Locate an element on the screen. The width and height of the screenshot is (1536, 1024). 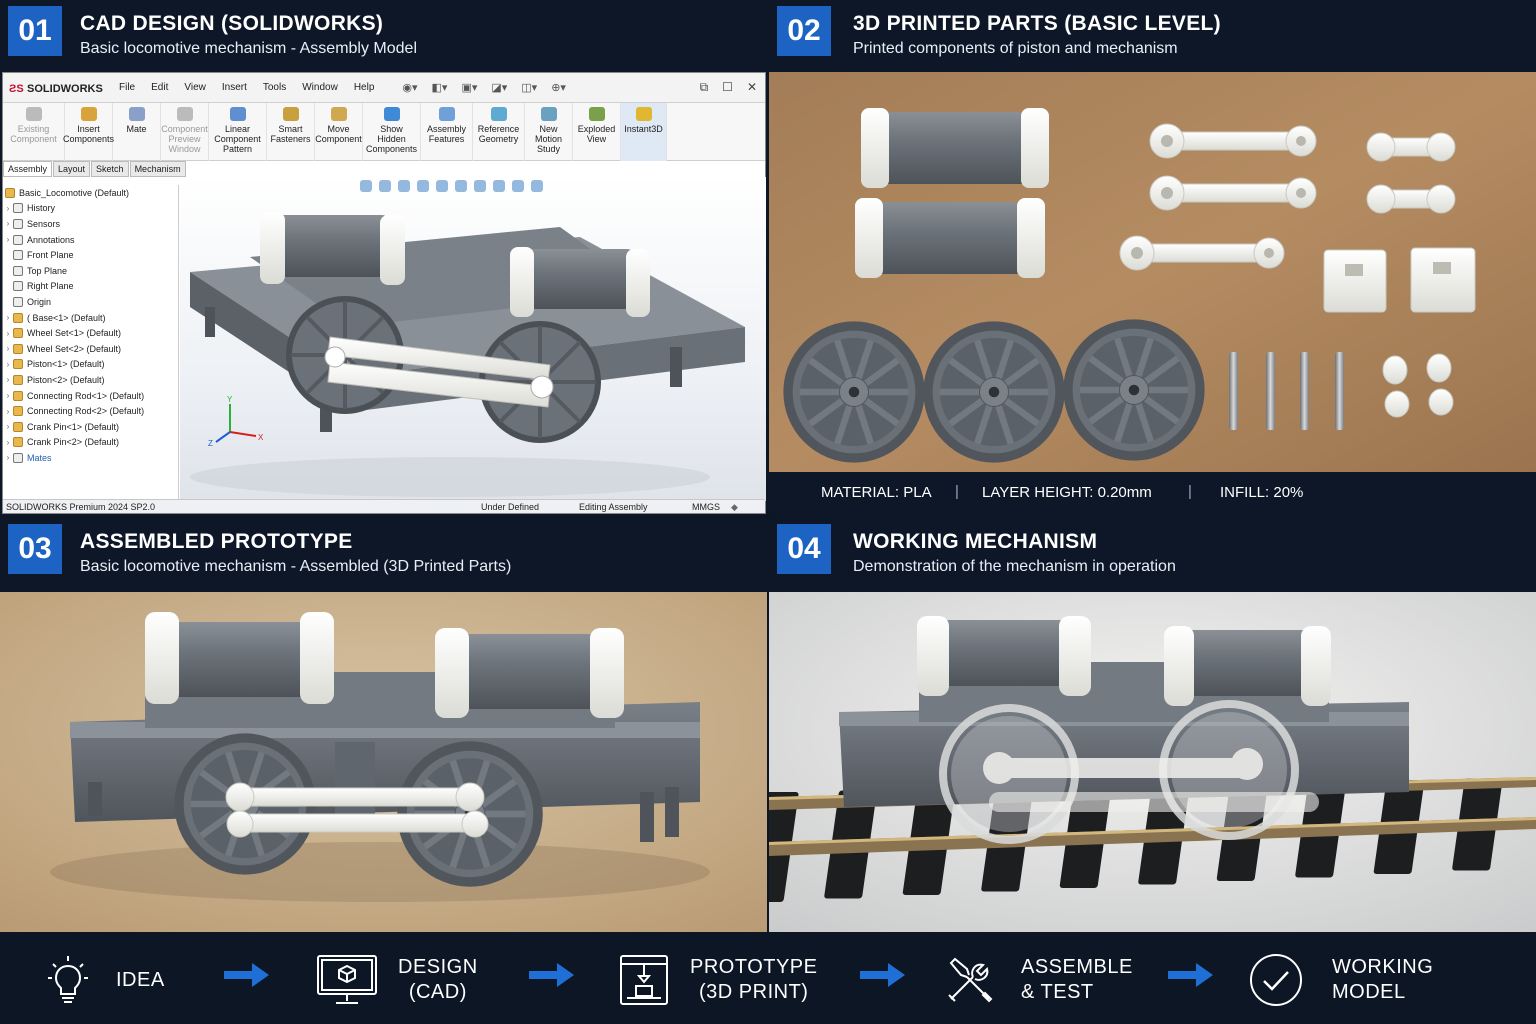
tree-item: › Piston<1> (Default) is located at coordinates (90, 365).